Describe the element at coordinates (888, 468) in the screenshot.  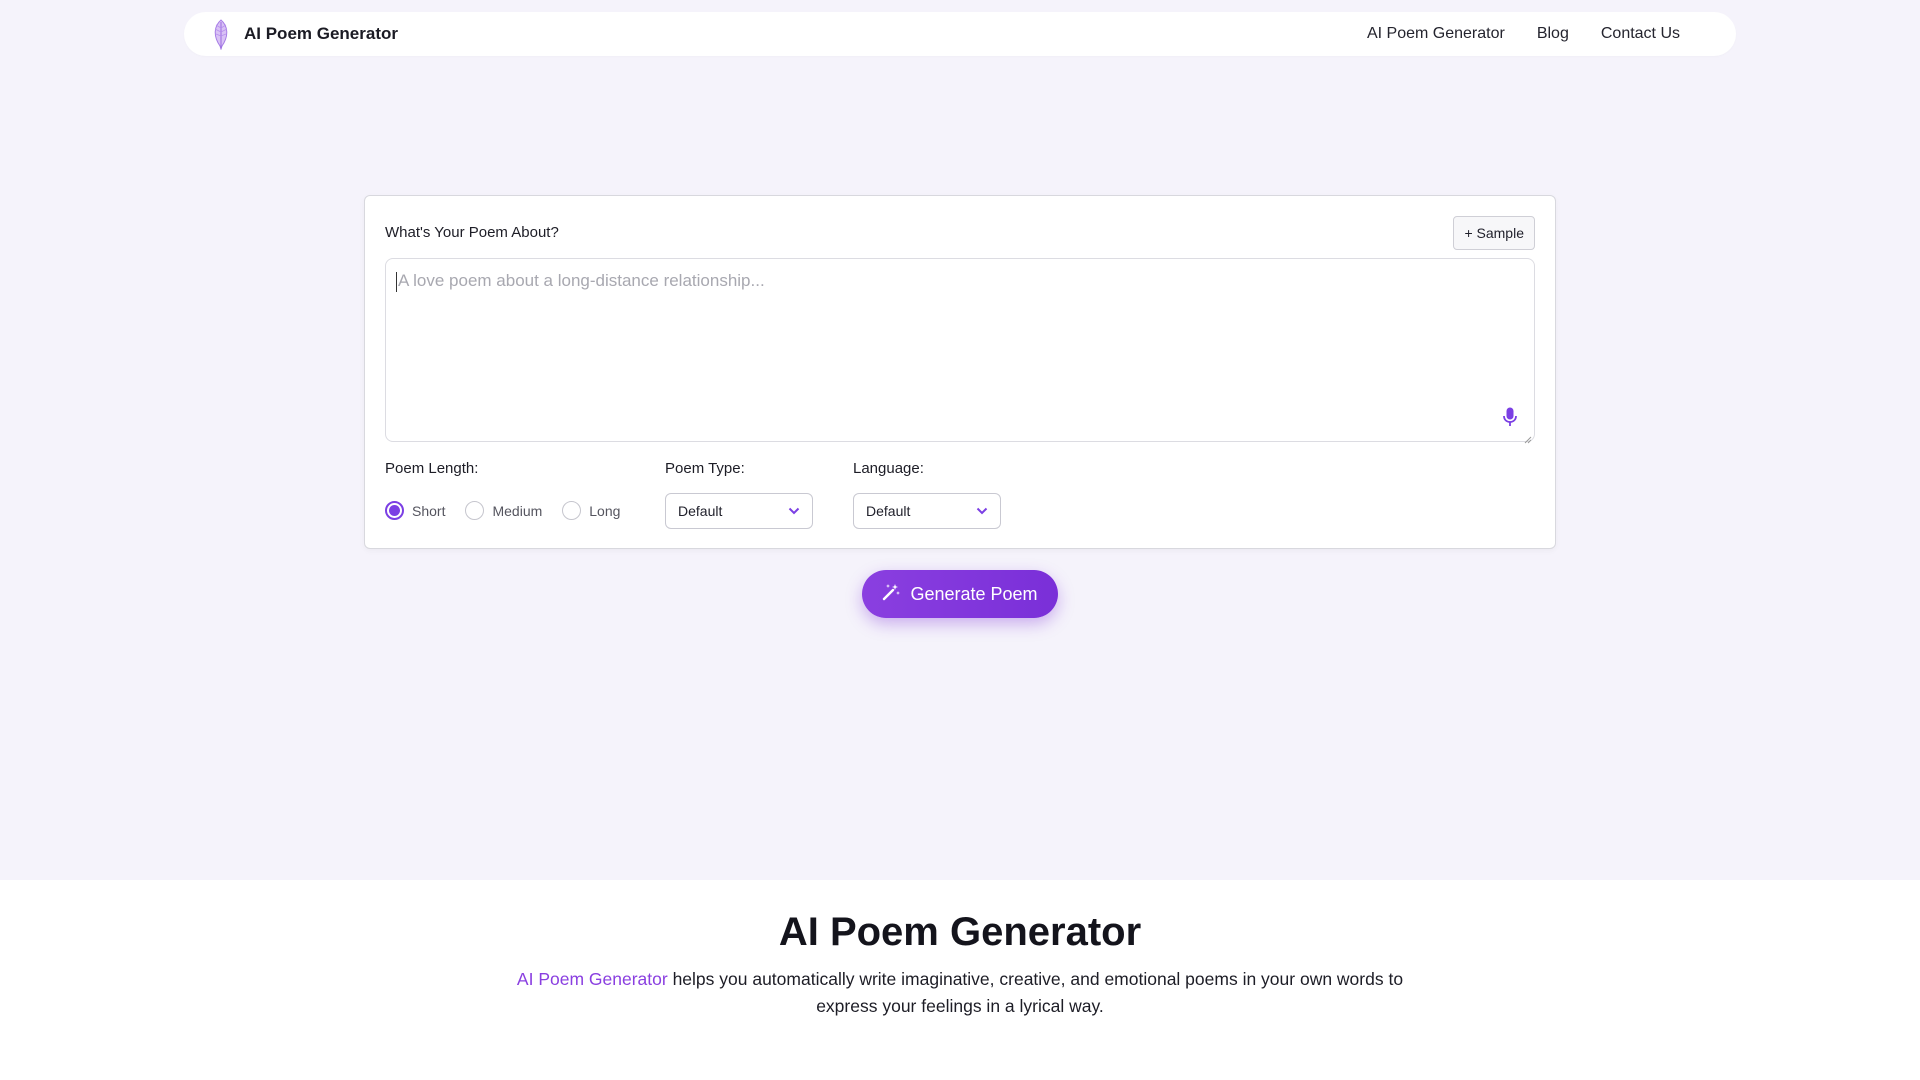
I see `language-label: Language:` at that location.